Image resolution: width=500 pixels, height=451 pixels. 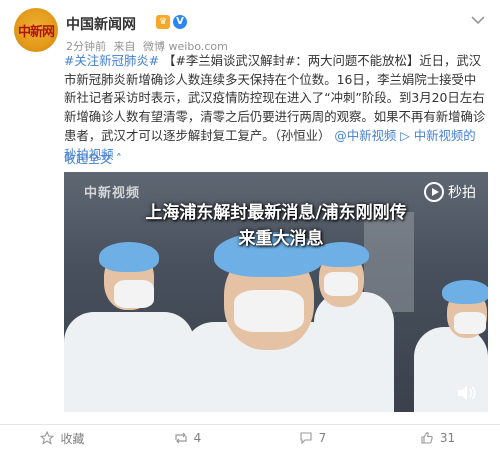 What do you see at coordinates (163, 22) in the screenshot?
I see `vip-badge-icon: ♛` at bounding box center [163, 22].